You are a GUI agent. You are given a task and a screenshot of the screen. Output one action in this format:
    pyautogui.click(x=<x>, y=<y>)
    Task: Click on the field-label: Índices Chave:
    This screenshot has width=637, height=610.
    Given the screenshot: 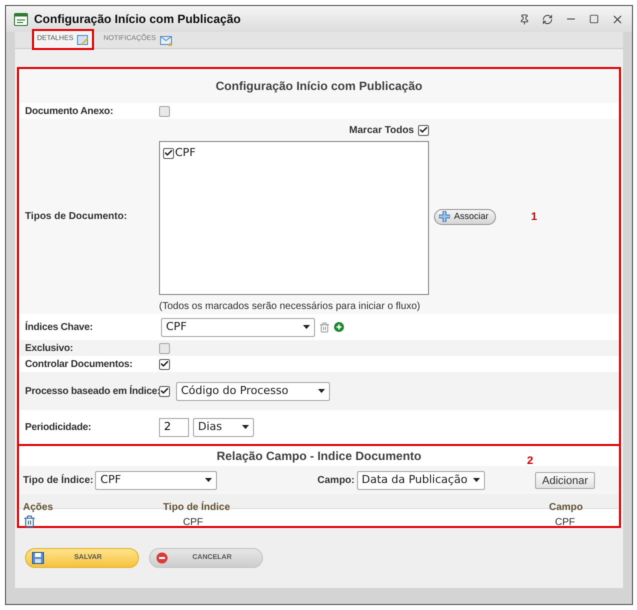 What is the action you would take?
    pyautogui.click(x=59, y=327)
    